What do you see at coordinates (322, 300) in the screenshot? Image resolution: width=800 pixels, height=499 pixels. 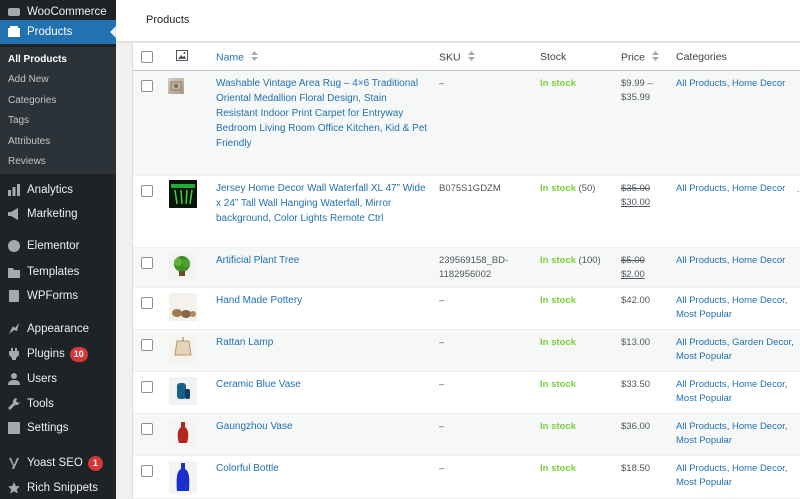 I see `product-name-link: Hand Made Pottery` at bounding box center [322, 300].